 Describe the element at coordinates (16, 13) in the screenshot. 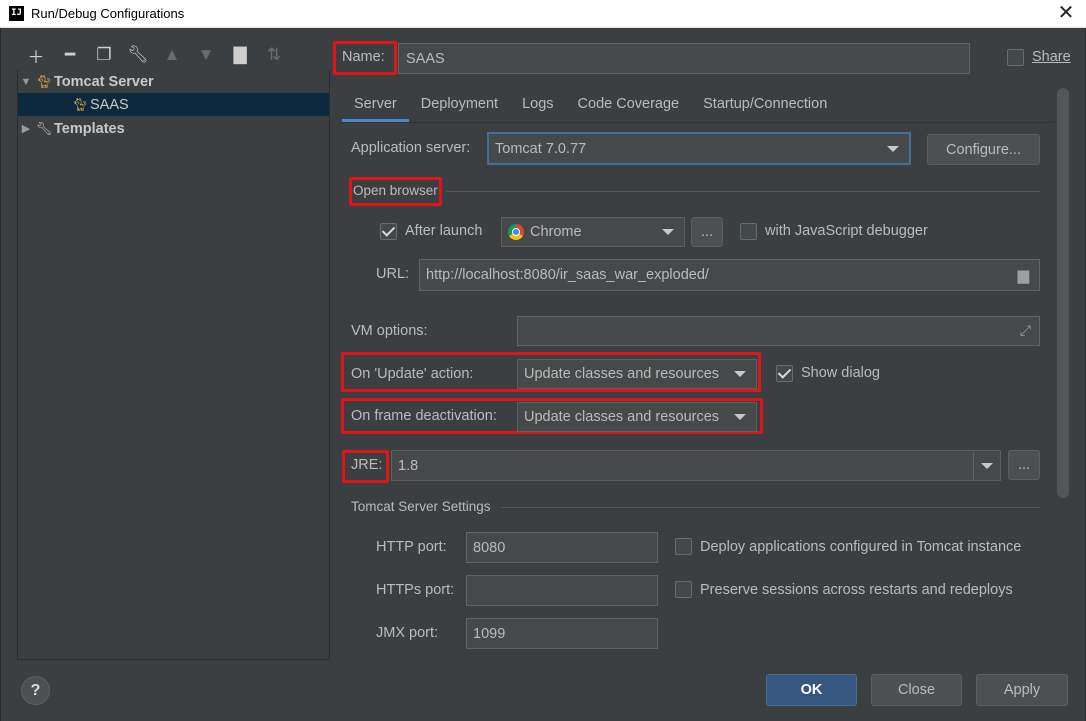

I see `intellij-app-icon: IJ` at that location.